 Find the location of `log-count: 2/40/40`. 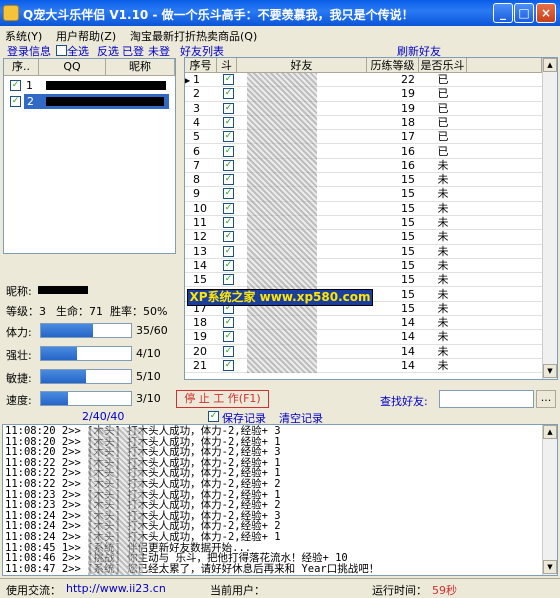

log-count: 2/40/40 is located at coordinates (103, 416).